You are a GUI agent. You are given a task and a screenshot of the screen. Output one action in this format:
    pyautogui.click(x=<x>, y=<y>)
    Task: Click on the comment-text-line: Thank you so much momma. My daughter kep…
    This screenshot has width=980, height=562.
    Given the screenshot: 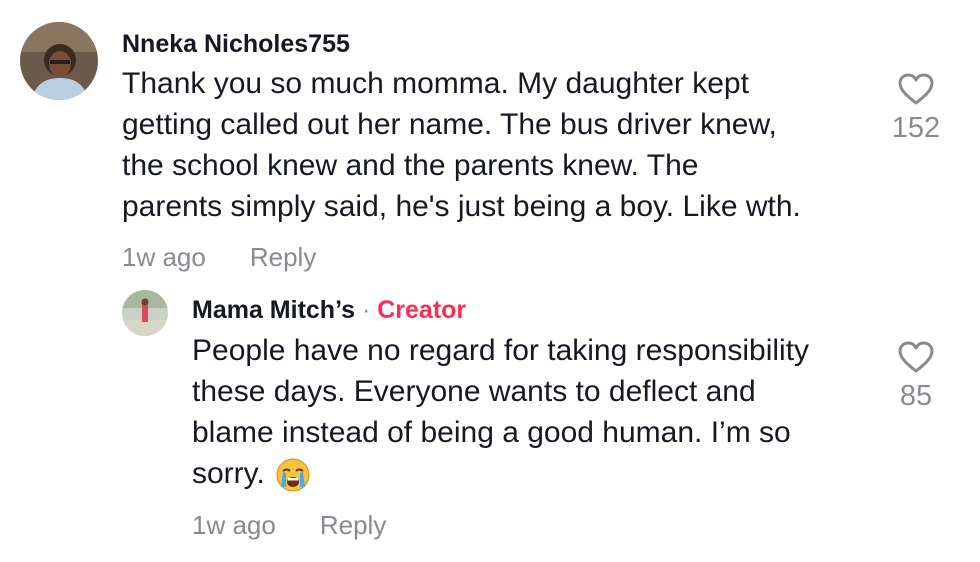 What is the action you would take?
    pyautogui.click(x=435, y=83)
    